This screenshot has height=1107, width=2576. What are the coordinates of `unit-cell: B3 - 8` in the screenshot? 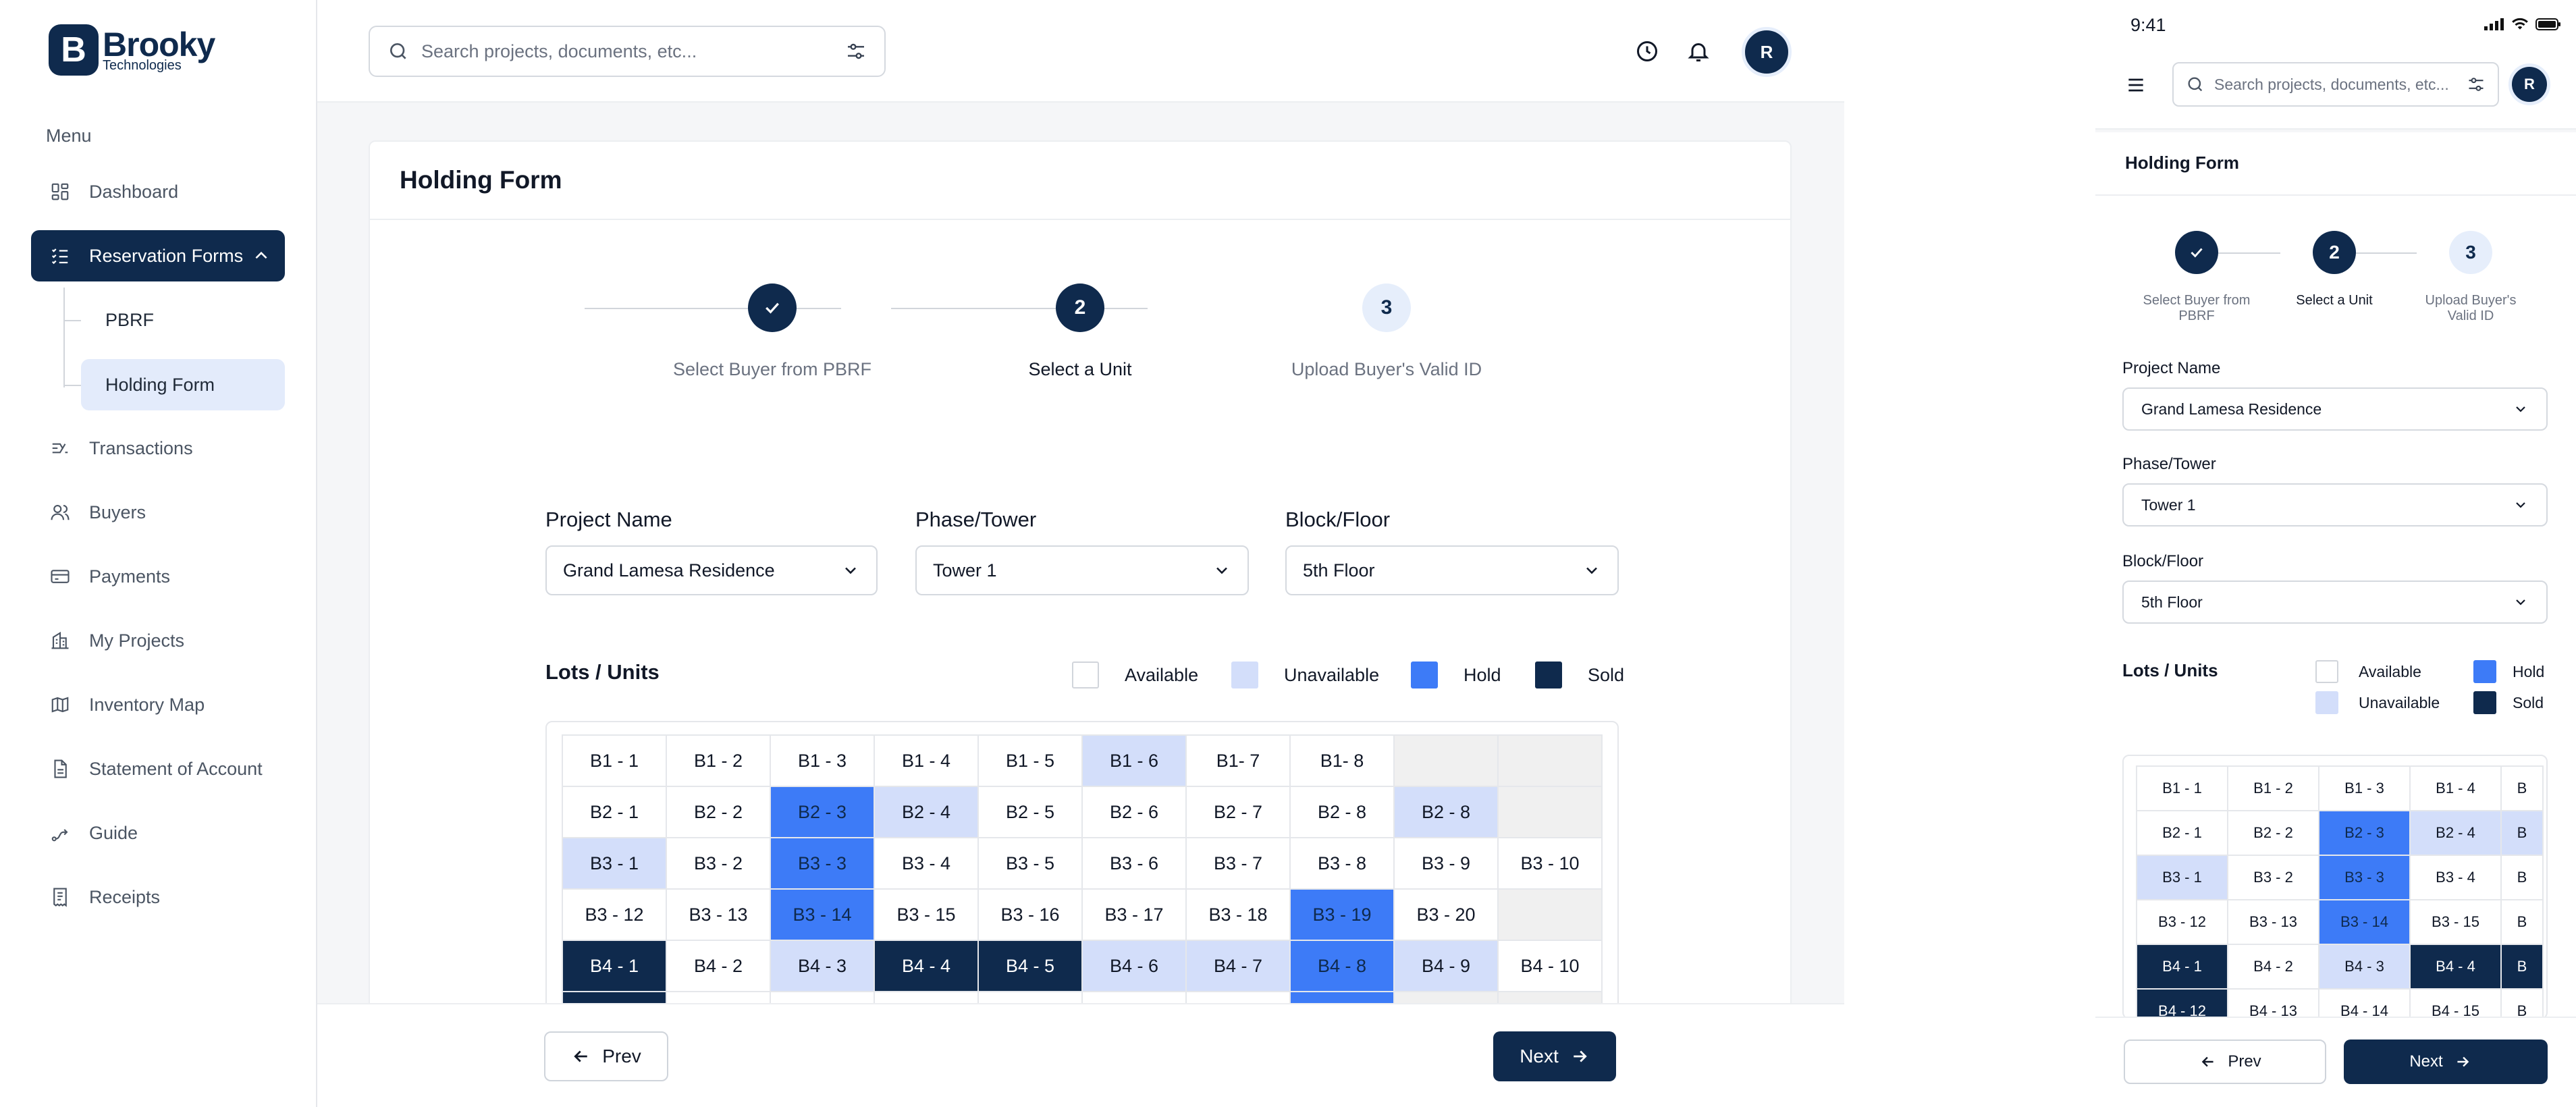 It's located at (1342, 863).